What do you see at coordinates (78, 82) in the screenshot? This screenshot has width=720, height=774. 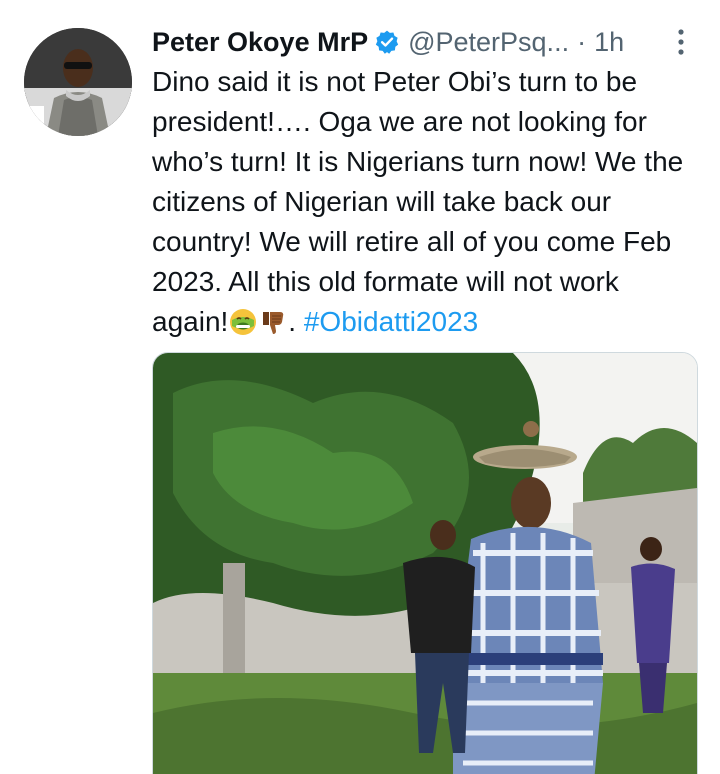 I see `author-avatar` at bounding box center [78, 82].